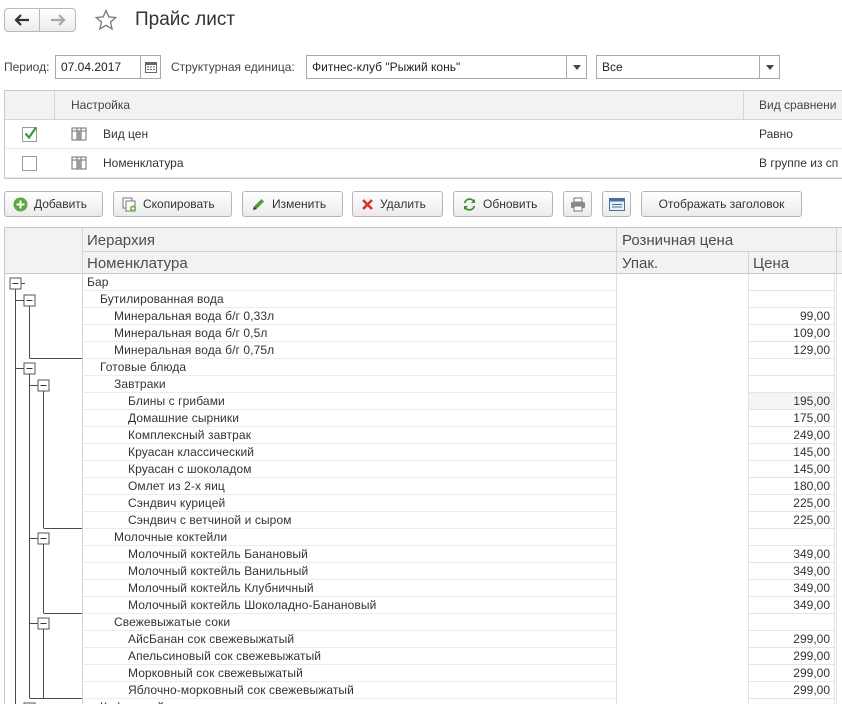 The height and width of the screenshot is (704, 842). I want to click on scope-select: Все, so click(678, 67).